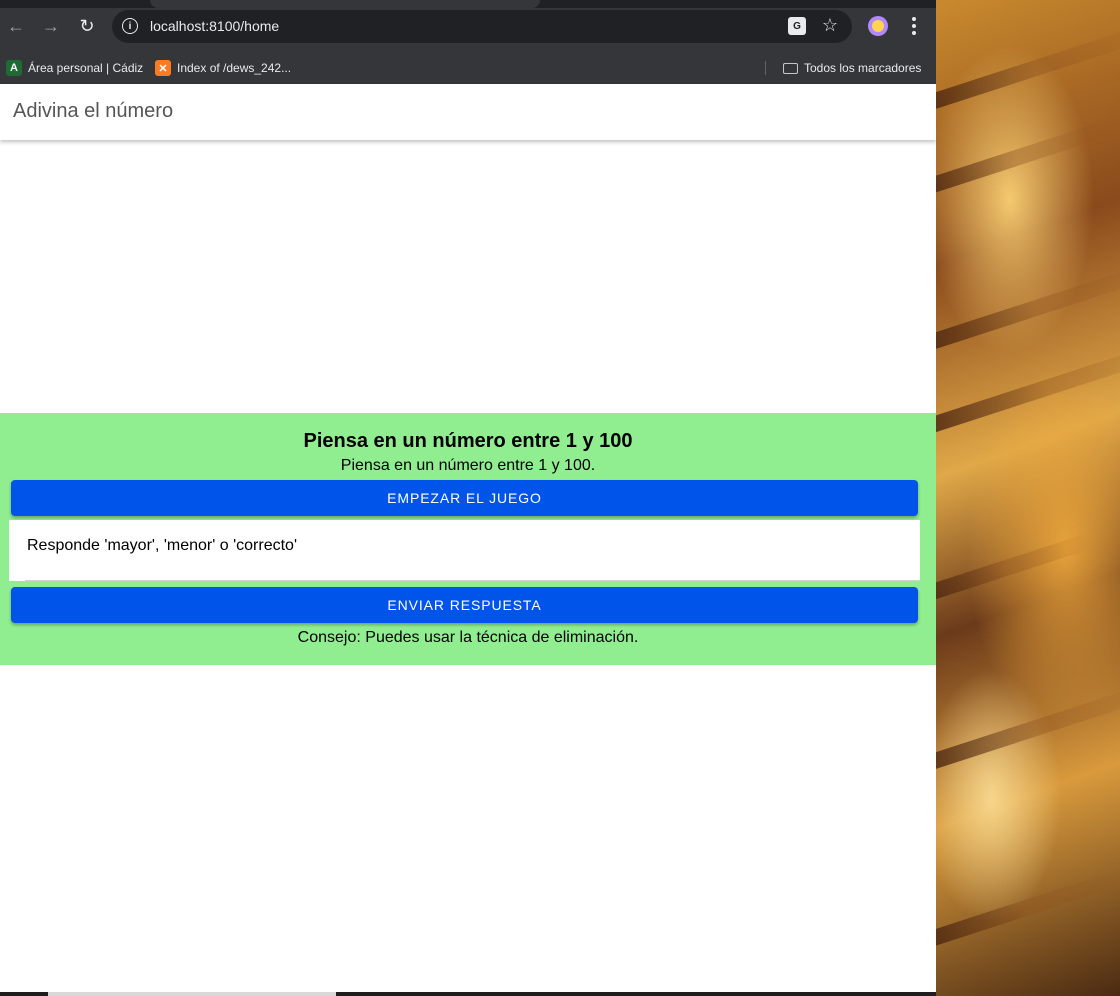 Image resolution: width=1120 pixels, height=996 pixels. I want to click on send-answer-button: ENVIAR RESPUESTA, so click(464, 605).